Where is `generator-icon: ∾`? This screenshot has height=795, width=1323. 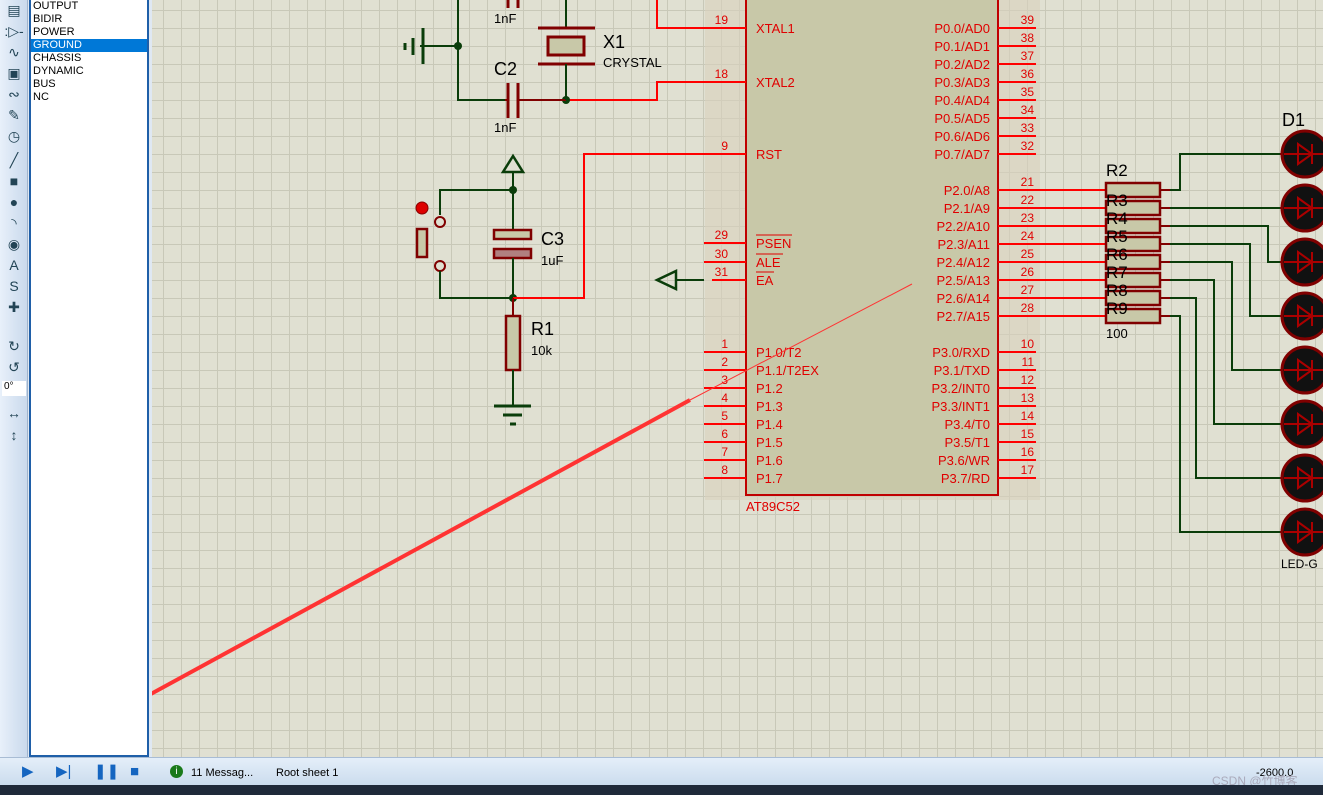
generator-icon: ∾ is located at coordinates (14, 94).